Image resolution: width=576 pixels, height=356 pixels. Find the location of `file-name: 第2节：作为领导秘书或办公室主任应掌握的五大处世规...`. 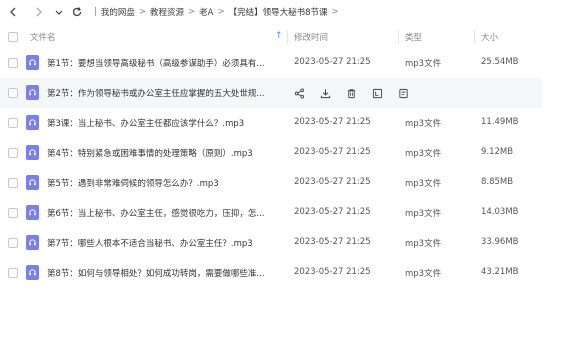

file-name: 第2节：作为领导秘书或办公室主任应掌握的五大处世规... is located at coordinates (162, 93).